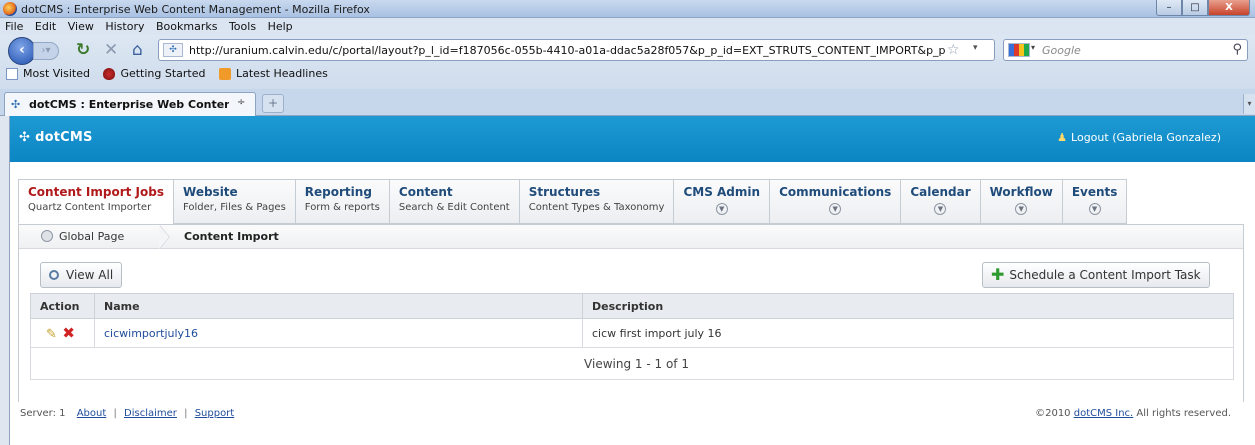  I want to click on logout-link: ♟ Logout (Gabriela Gonzalez), so click(1139, 137).